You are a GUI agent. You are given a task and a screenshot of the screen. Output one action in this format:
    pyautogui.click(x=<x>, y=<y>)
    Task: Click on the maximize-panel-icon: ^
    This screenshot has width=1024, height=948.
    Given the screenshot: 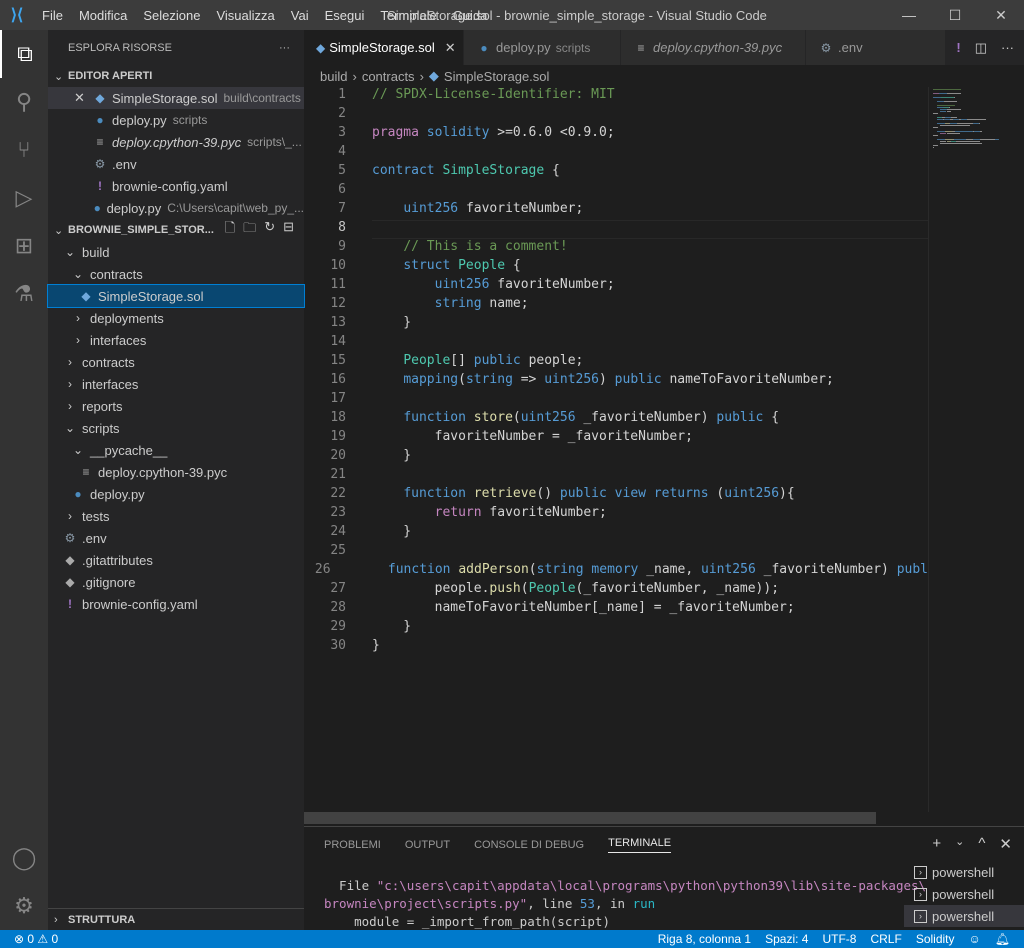 What is the action you would take?
    pyautogui.click(x=981, y=844)
    